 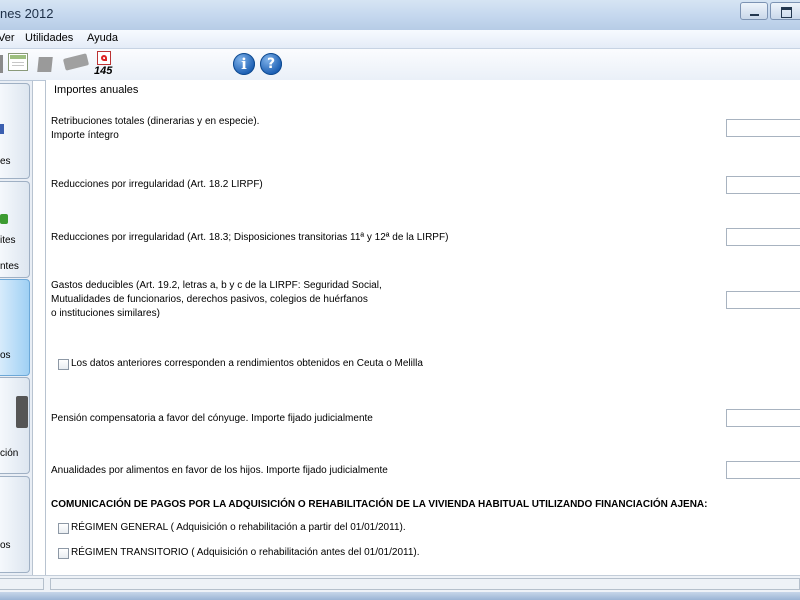 What do you see at coordinates (400, 15) in the screenshot?
I see `title-bar: nes 2012` at bounding box center [400, 15].